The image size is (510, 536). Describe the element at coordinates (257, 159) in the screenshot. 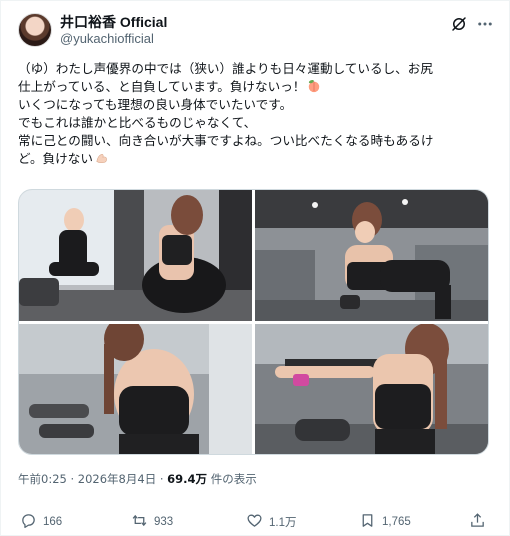

I see `tweet-line: ど。負けない` at that location.